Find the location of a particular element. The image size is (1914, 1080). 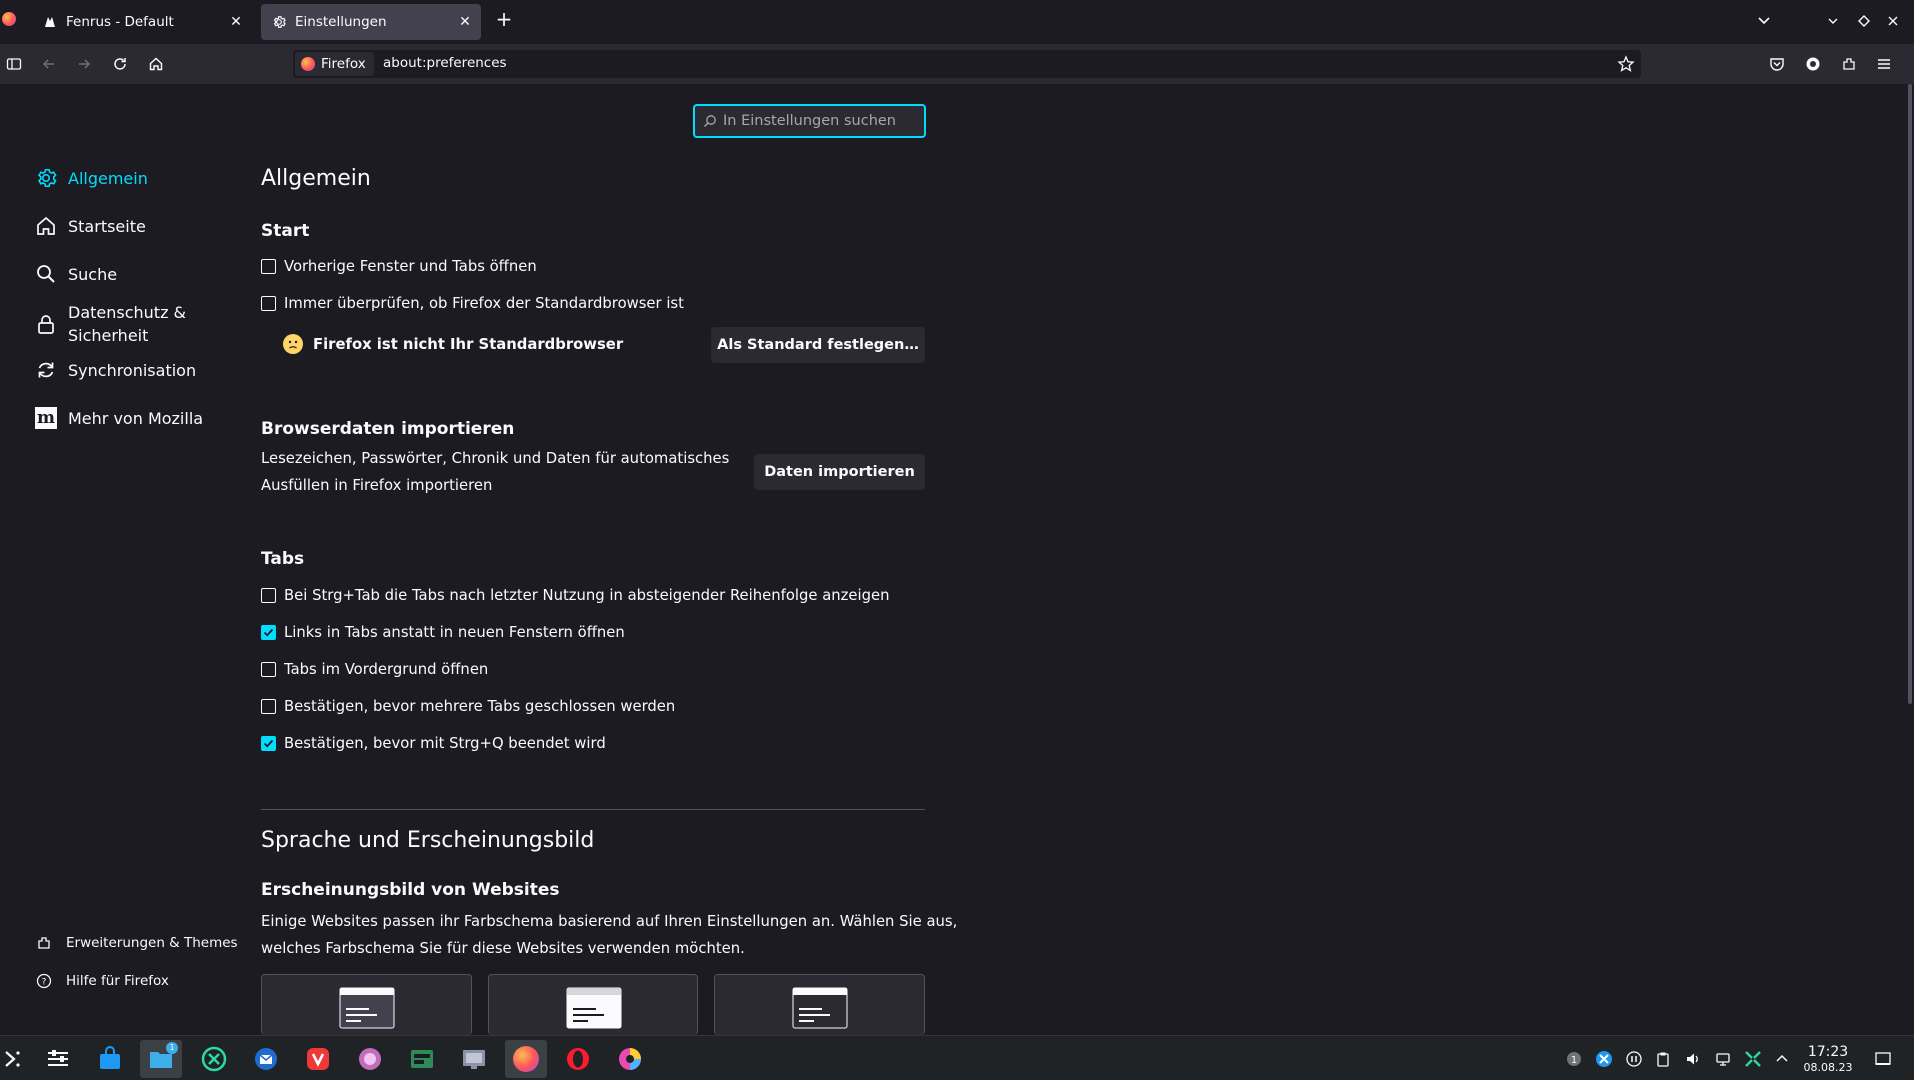

extensions-icon is located at coordinates (1849, 64).